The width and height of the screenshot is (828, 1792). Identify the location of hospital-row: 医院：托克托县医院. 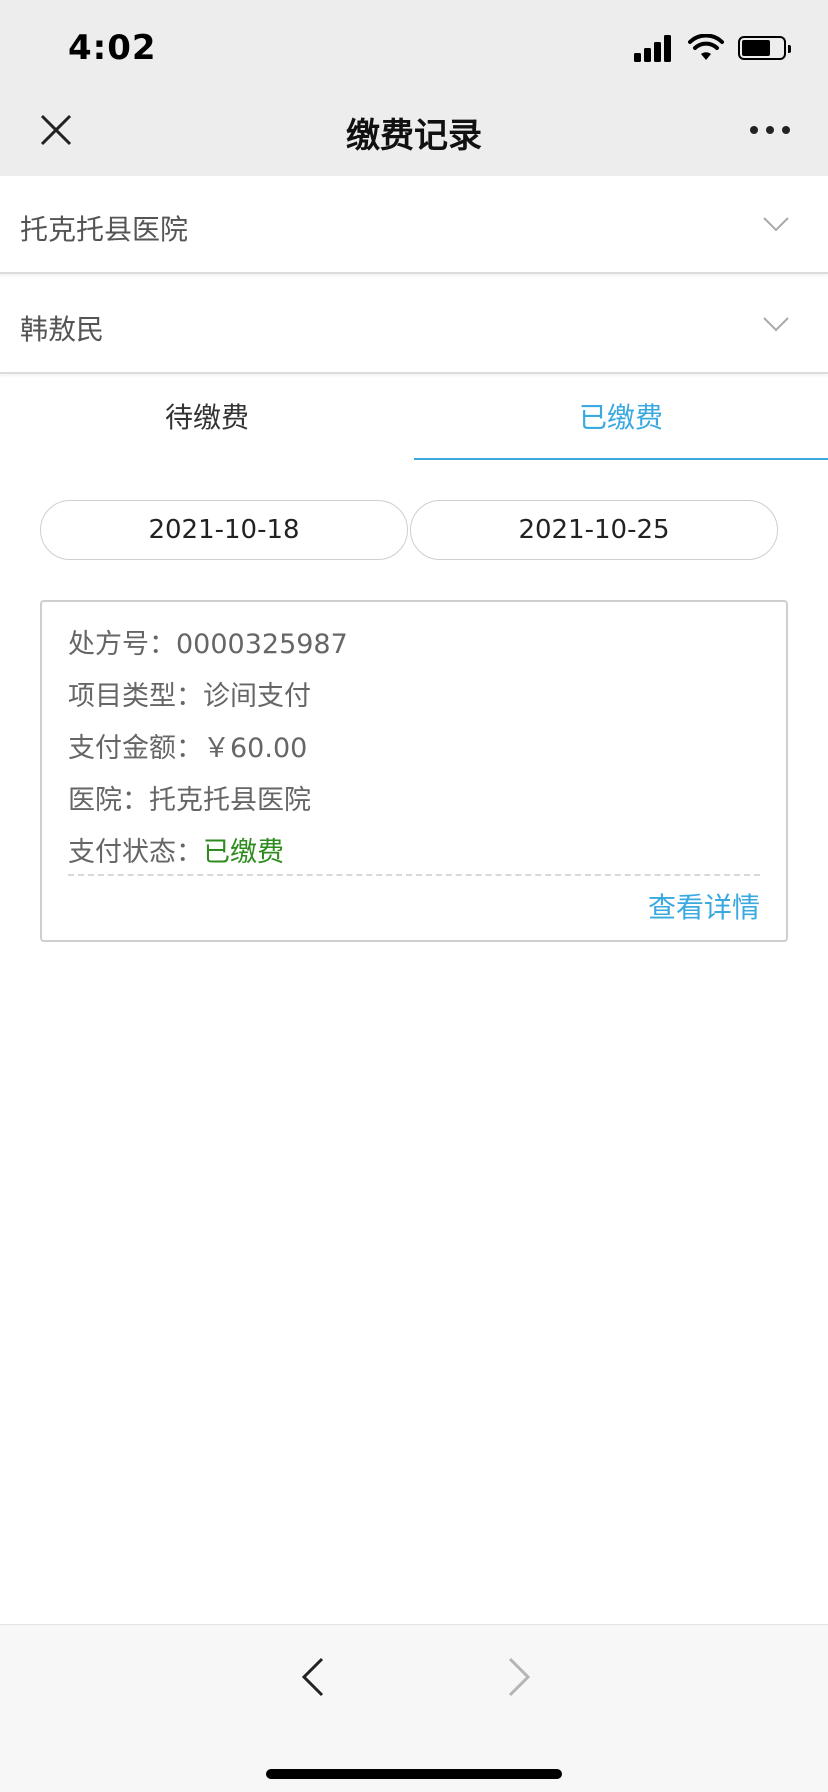
(189, 797).